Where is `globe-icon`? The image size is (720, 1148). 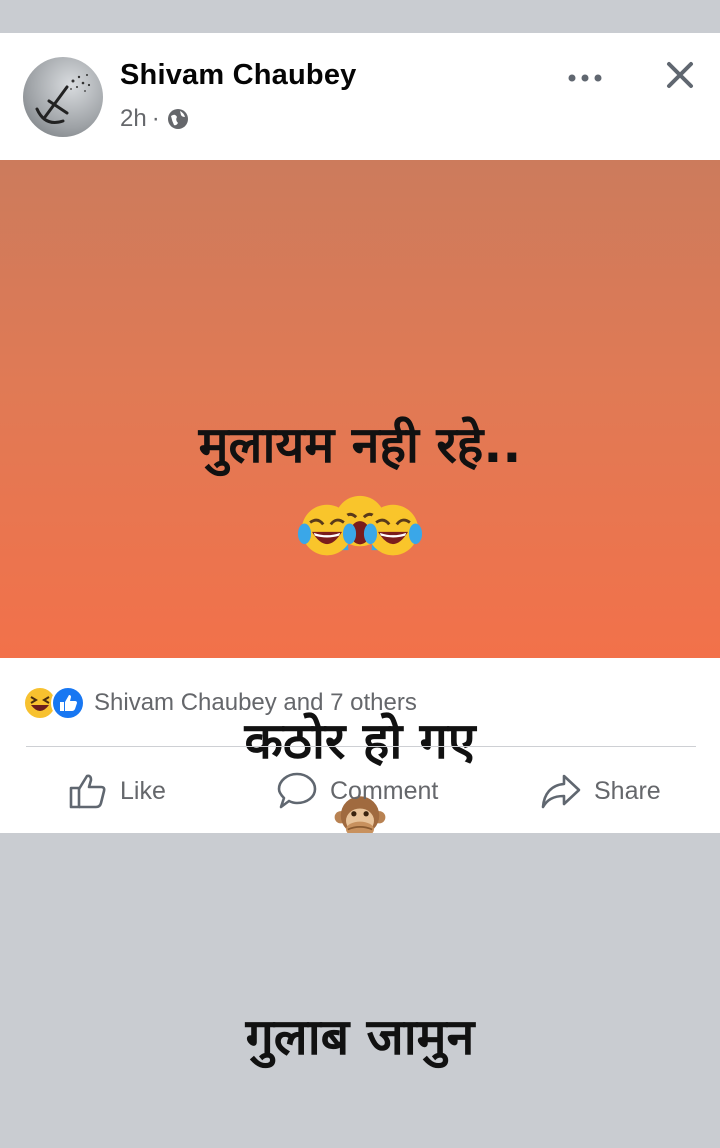
globe-icon is located at coordinates (177, 119).